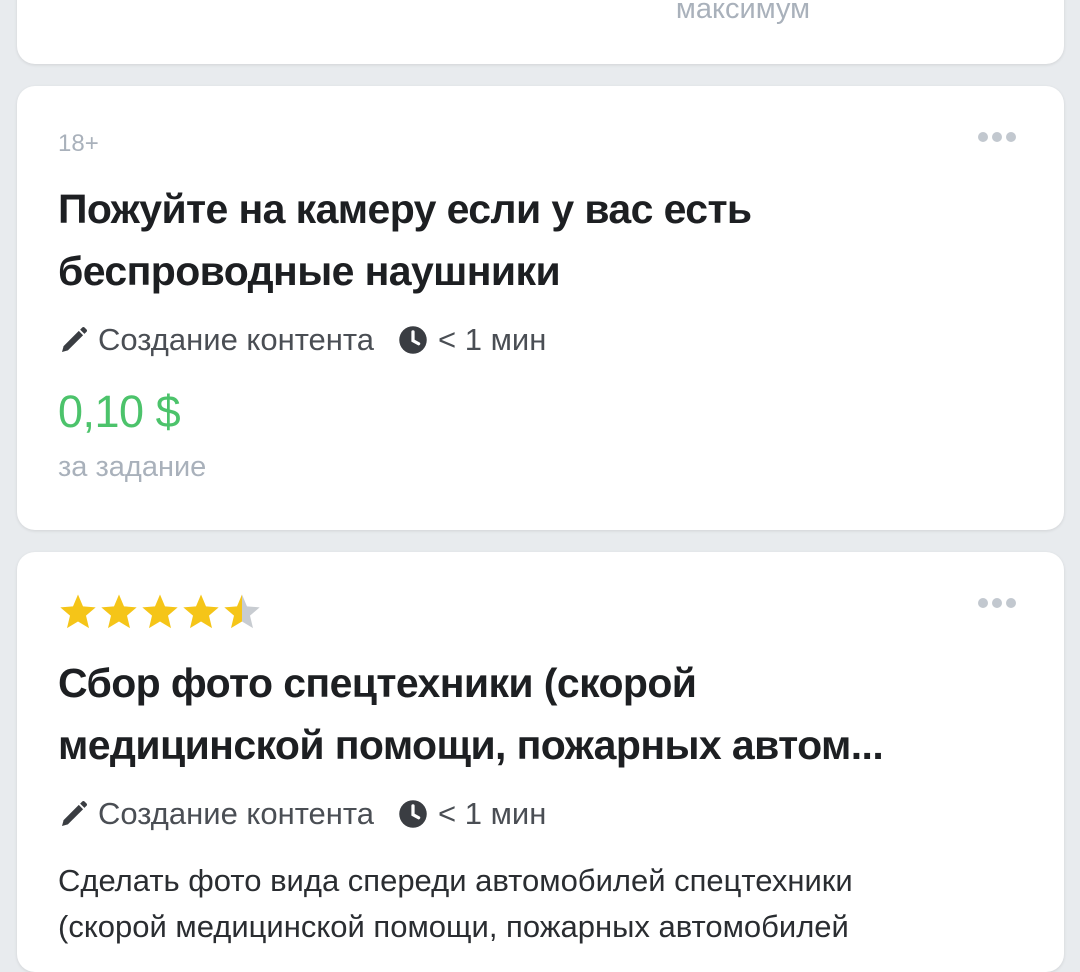 The image size is (1080, 972). Describe the element at coordinates (405, 209) in the screenshot. I see `task-title-line: Пожуйте на камеру если у вас есть` at that location.